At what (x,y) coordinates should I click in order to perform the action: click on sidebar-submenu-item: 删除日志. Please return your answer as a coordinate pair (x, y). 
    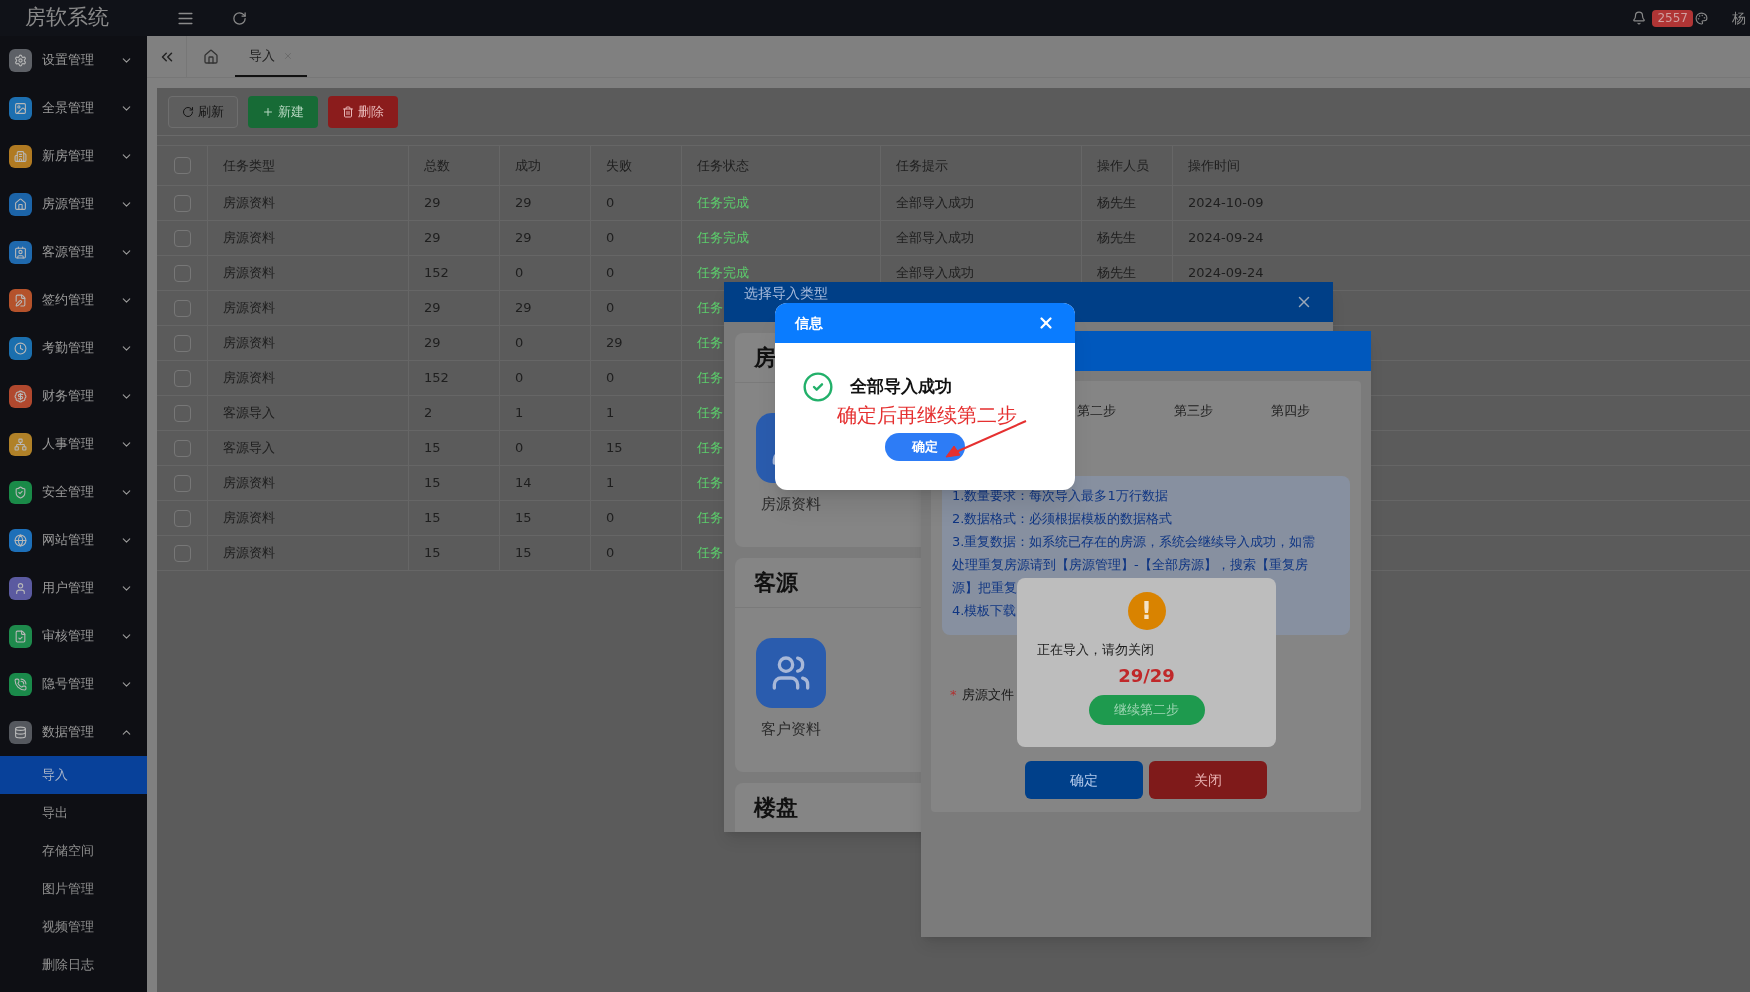
    Looking at the image, I should click on (73, 965).